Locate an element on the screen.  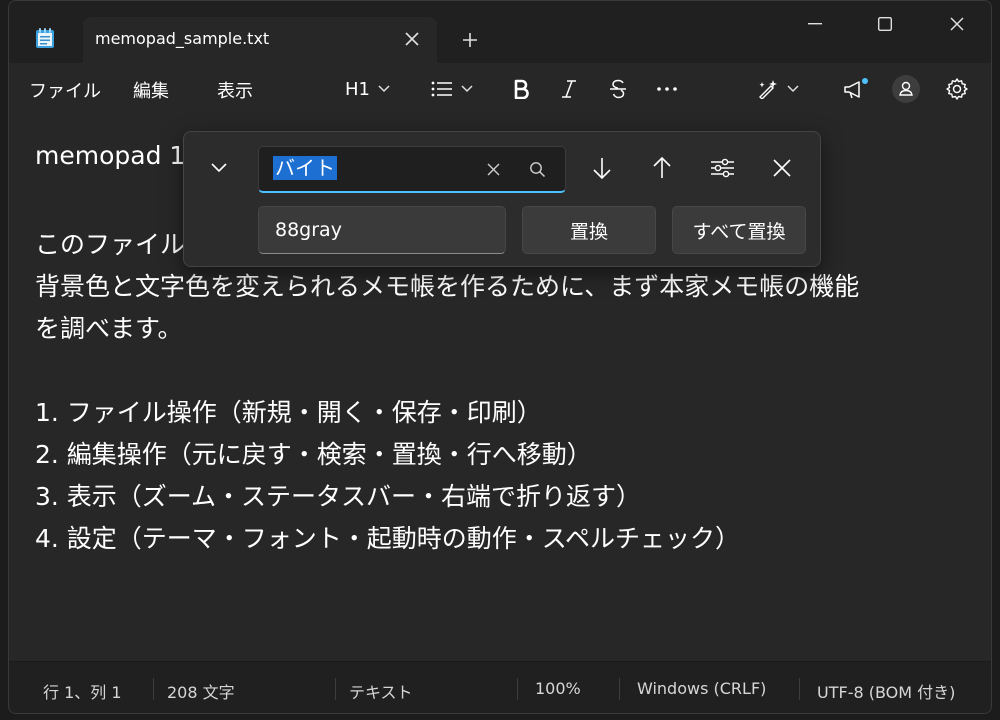
new-tab-button is located at coordinates (470, 41).